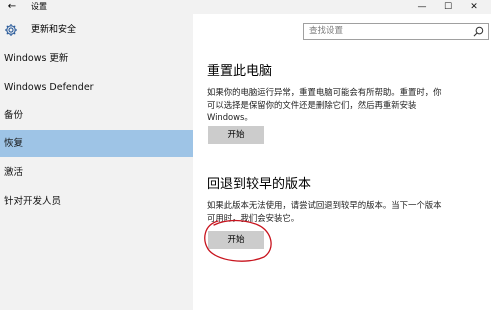 This screenshot has height=310, width=491. Describe the element at coordinates (96, 87) in the screenshot. I see `sidebar-item-windows-defender: Windows Defender` at that location.